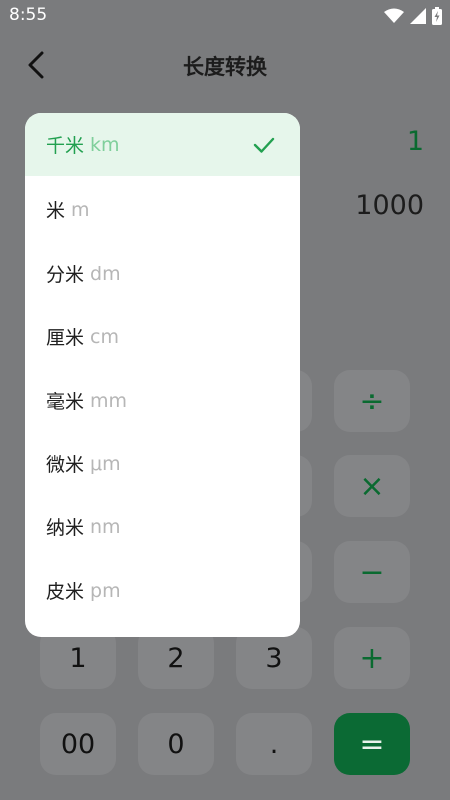 The height and width of the screenshot is (800, 450). I want to click on unit-abbr: km, so click(105, 144).